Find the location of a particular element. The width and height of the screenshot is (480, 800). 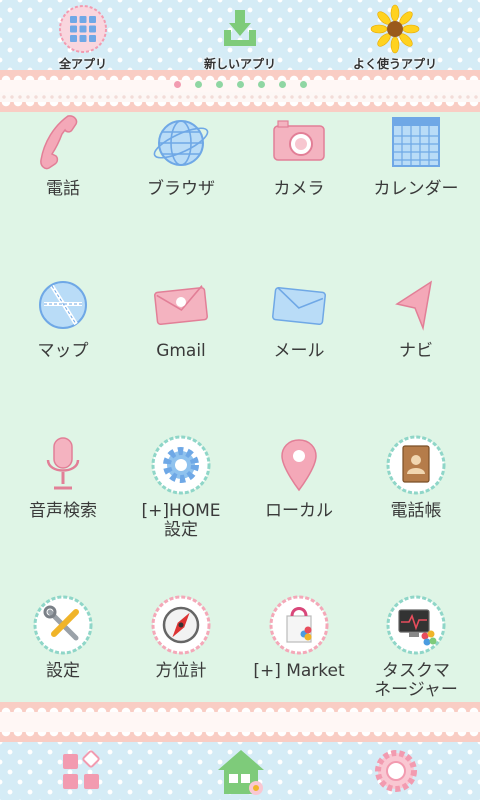

new-apps-download-icon is located at coordinates (240, 28).